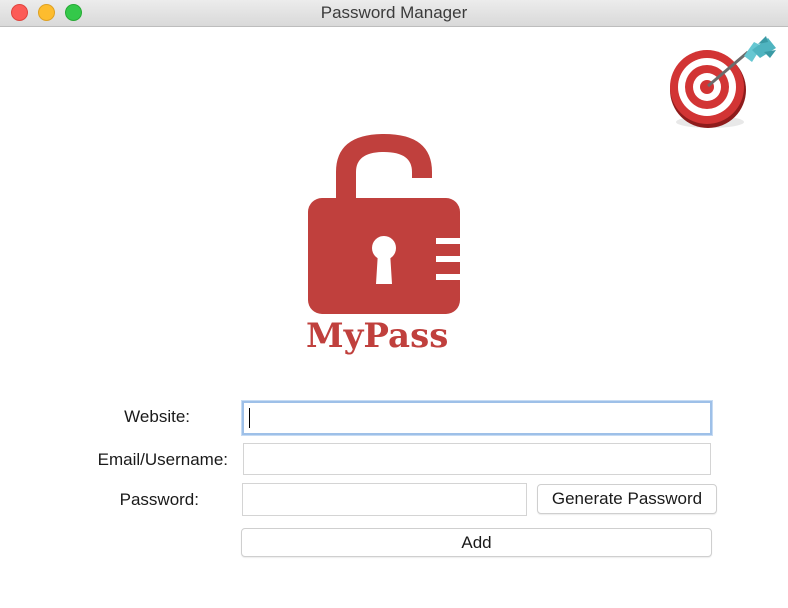 This screenshot has width=788, height=608. What do you see at coordinates (162, 459) in the screenshot?
I see `email-username-label: Email/Username:` at bounding box center [162, 459].